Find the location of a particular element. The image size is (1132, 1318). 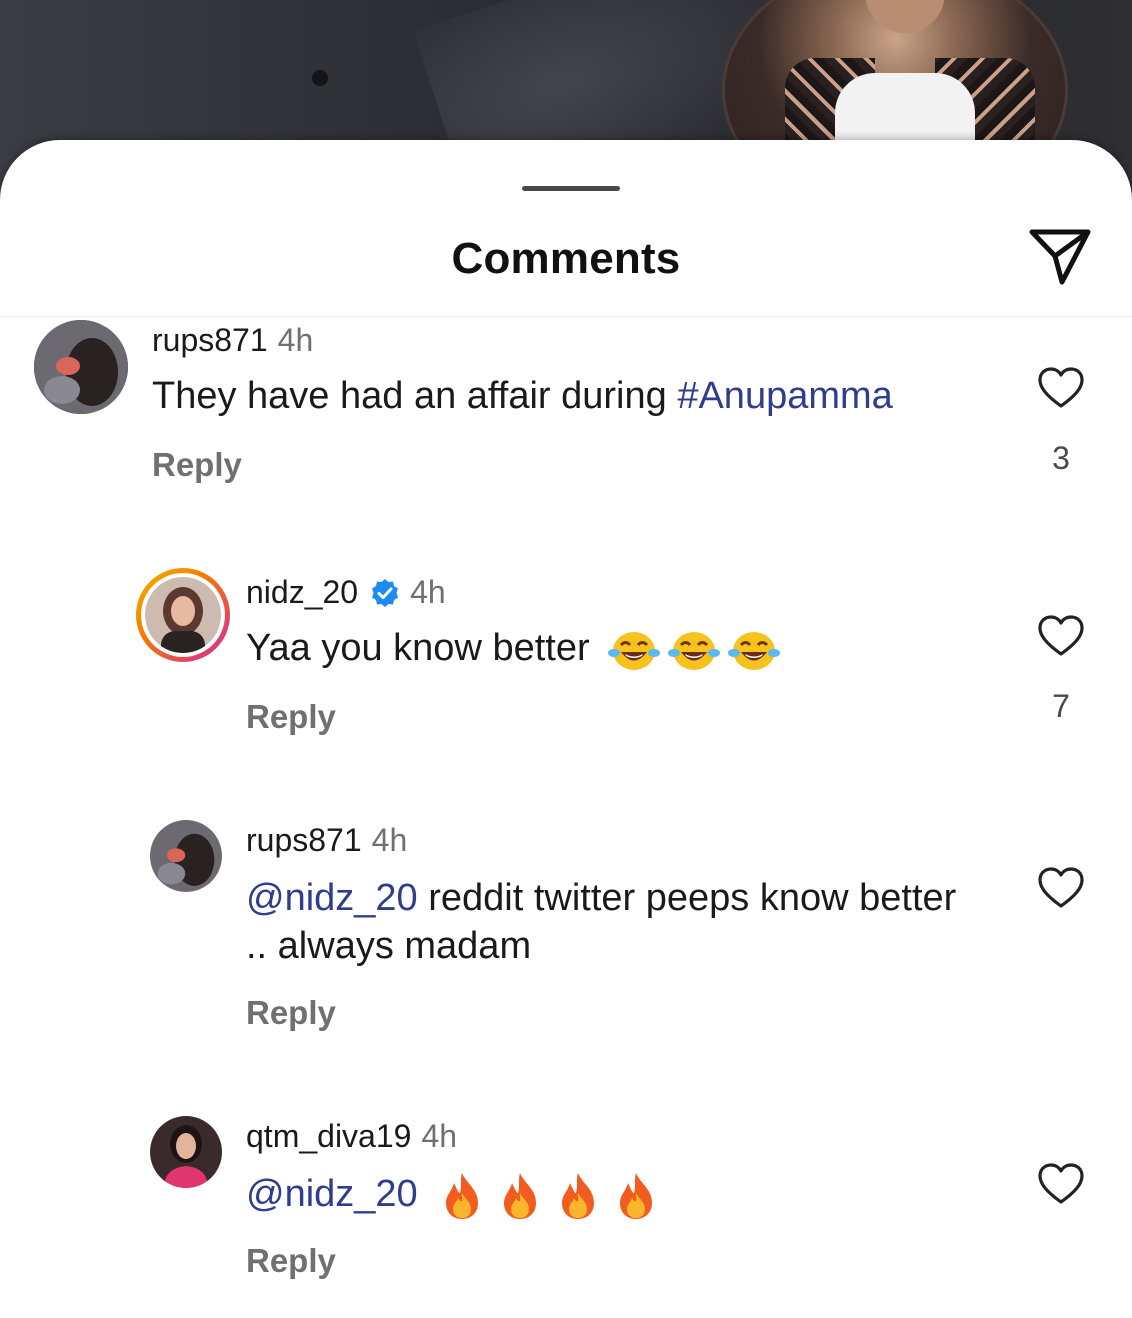

comment-text: Yaa you know better is located at coordinates (513, 648).